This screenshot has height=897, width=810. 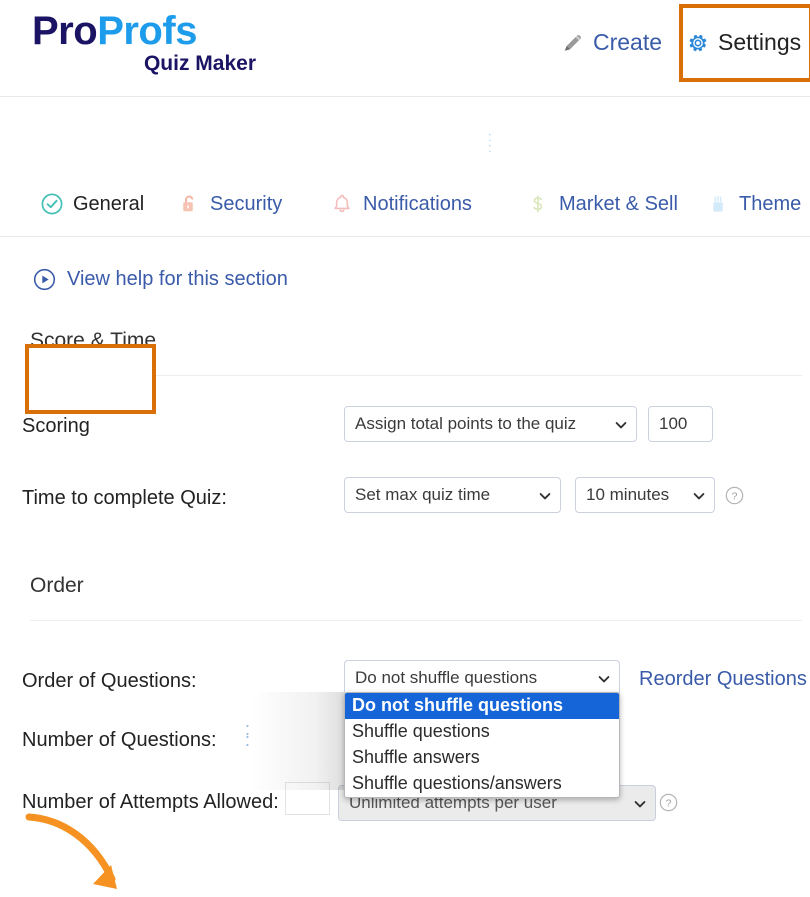 I want to click on settings-highlight-box, so click(x=744, y=43).